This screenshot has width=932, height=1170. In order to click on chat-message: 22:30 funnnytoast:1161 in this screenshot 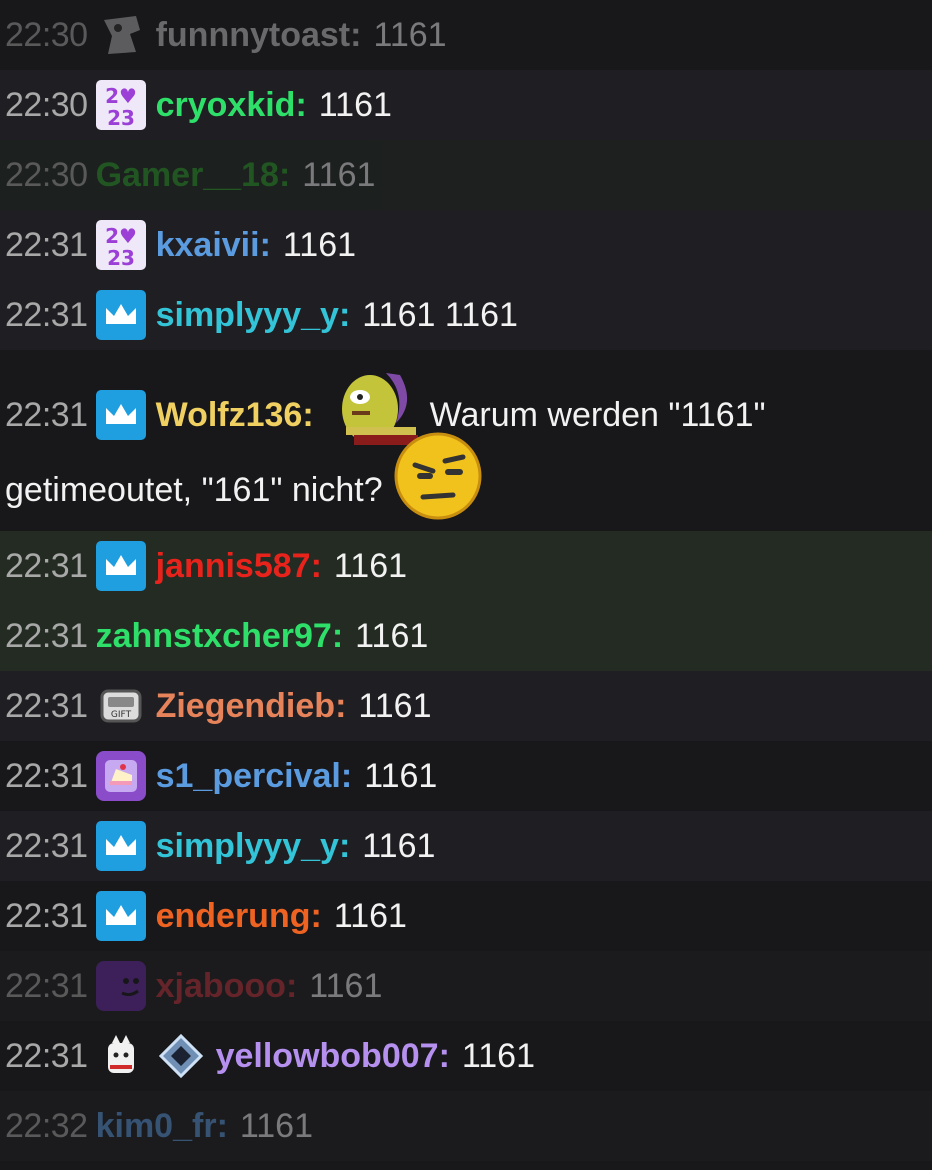, I will do `click(466, 35)`.